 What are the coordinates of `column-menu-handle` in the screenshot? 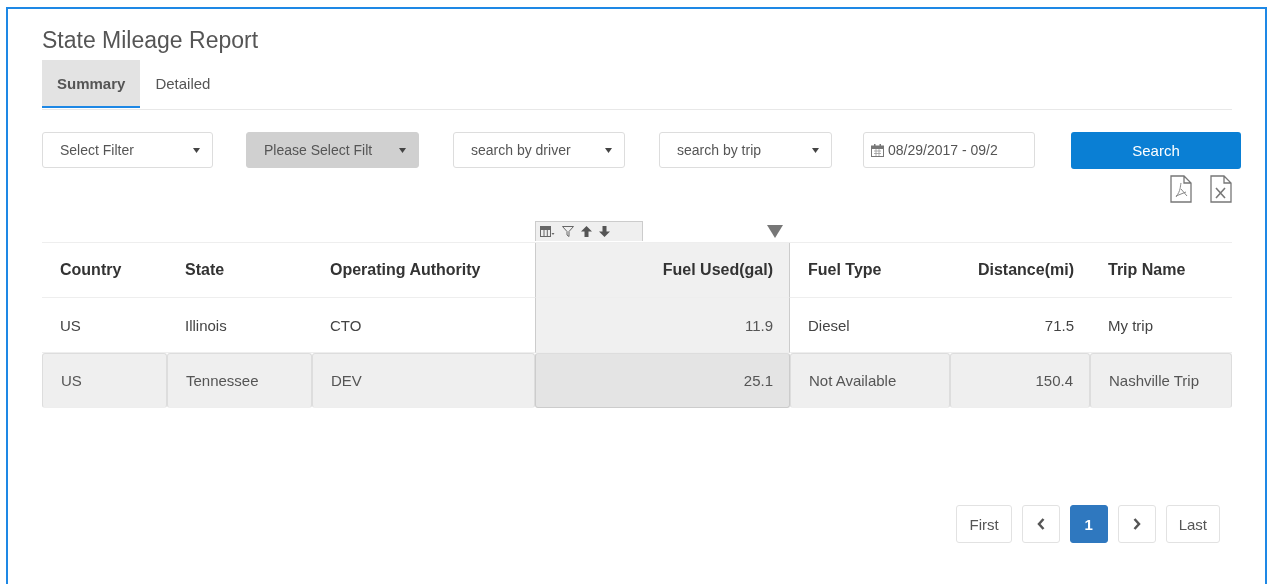 It's located at (775, 231).